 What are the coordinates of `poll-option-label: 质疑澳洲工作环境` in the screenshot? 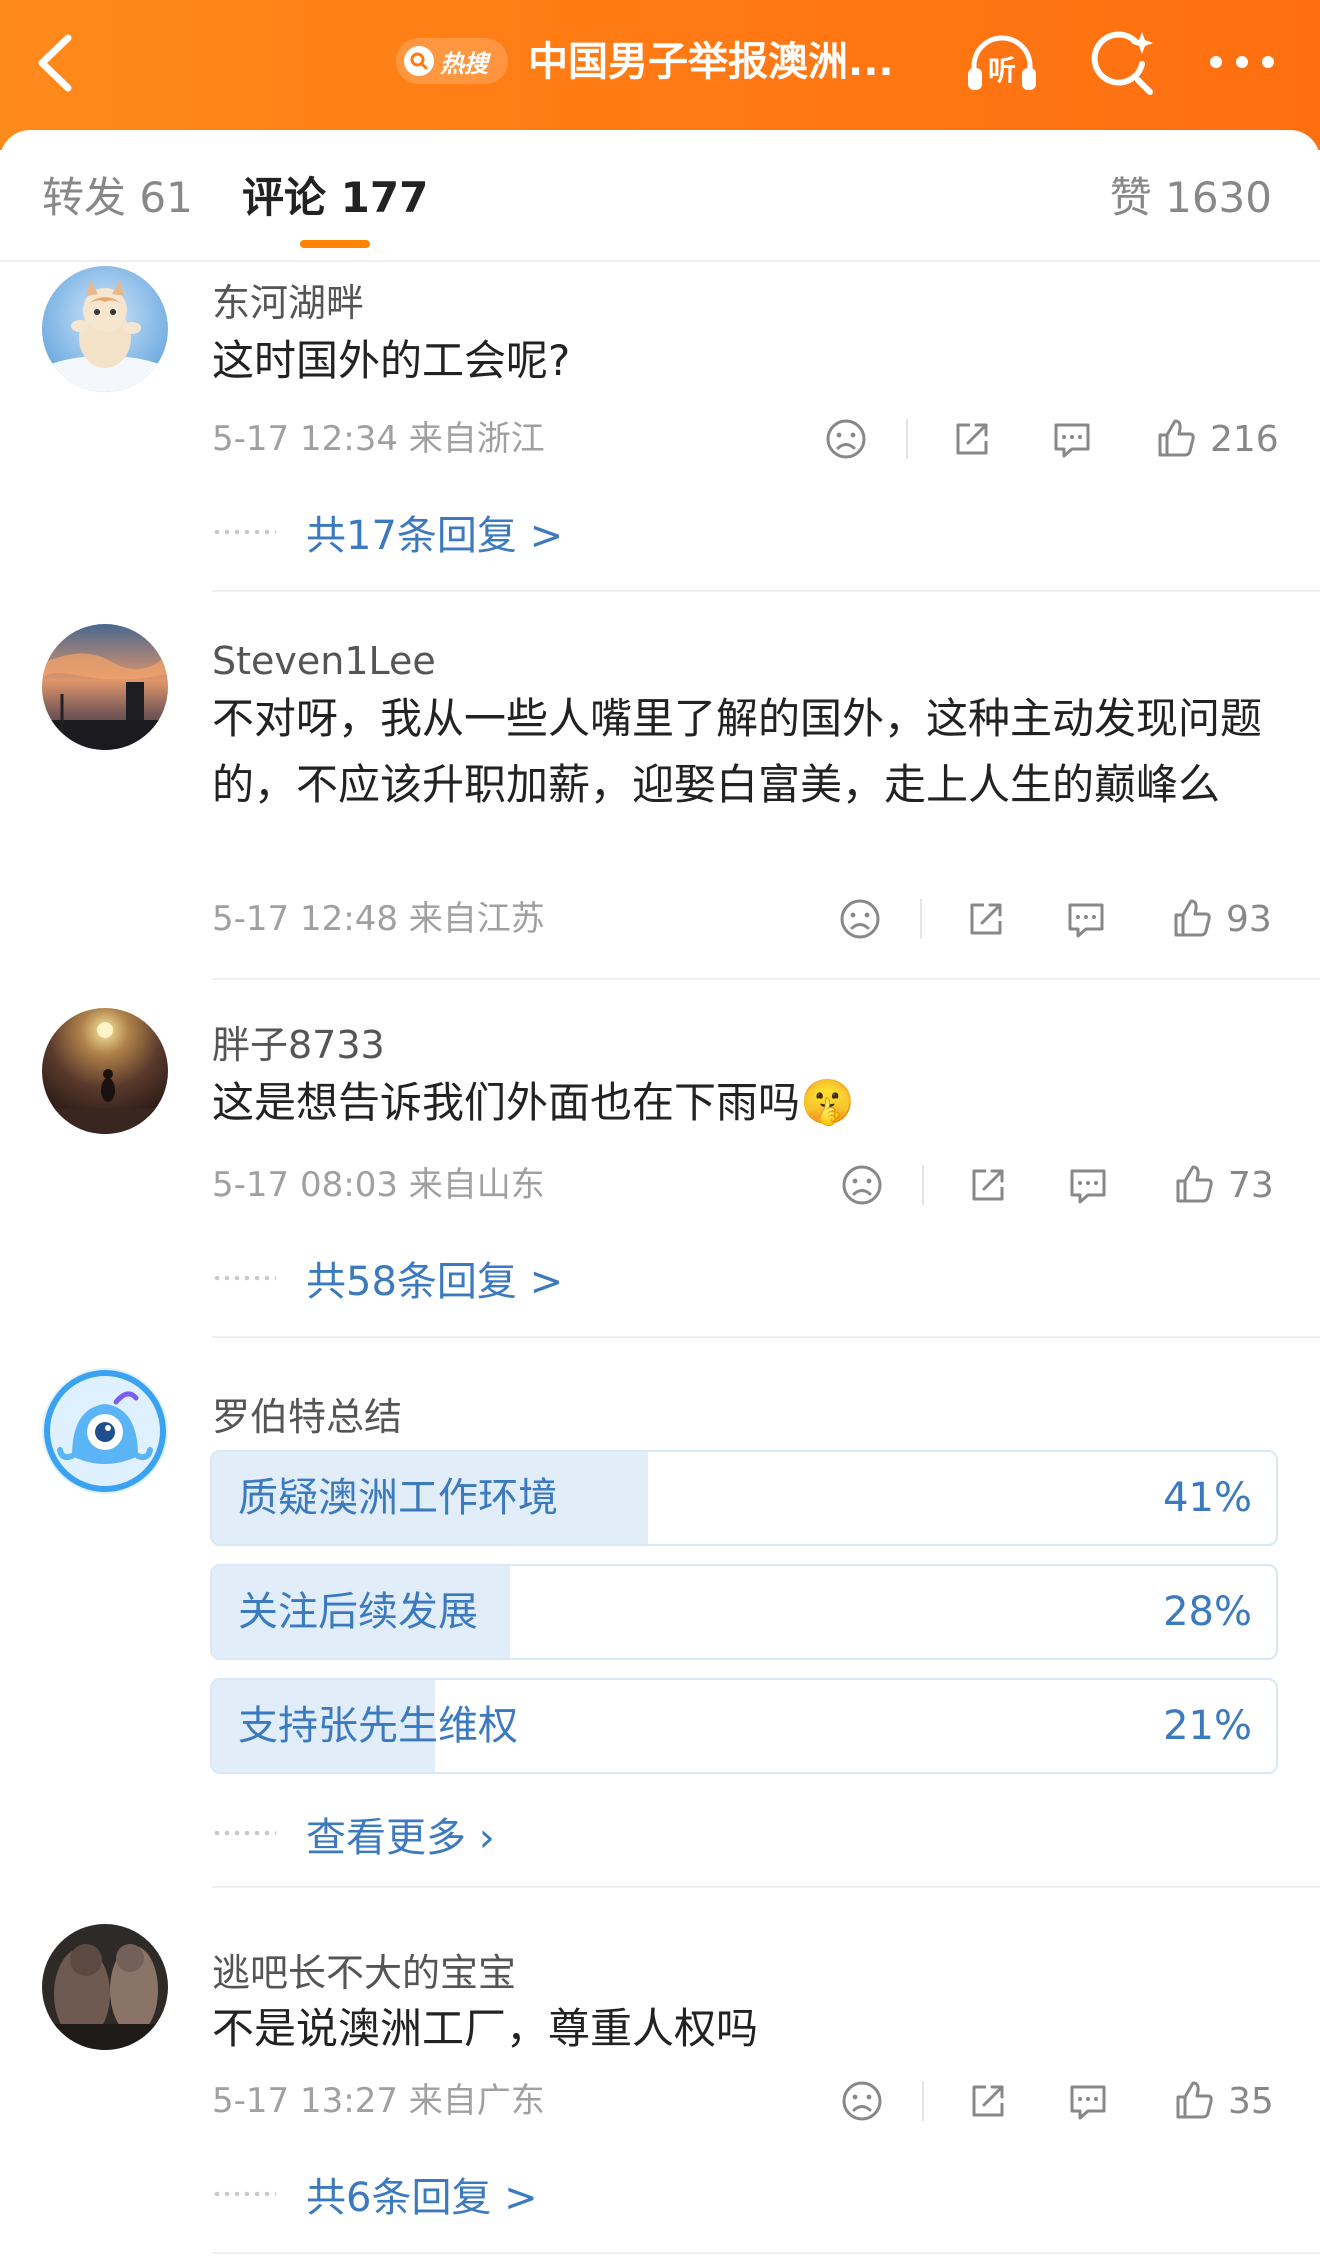 It's located at (398, 1498).